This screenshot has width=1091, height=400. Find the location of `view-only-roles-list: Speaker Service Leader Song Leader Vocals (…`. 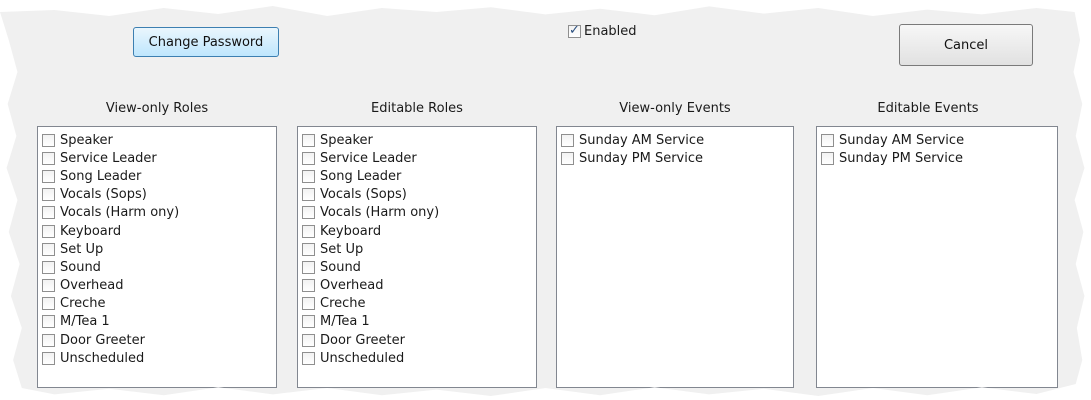

view-only-roles-list: Speaker Service Leader Song Leader Vocals (… is located at coordinates (157, 257).